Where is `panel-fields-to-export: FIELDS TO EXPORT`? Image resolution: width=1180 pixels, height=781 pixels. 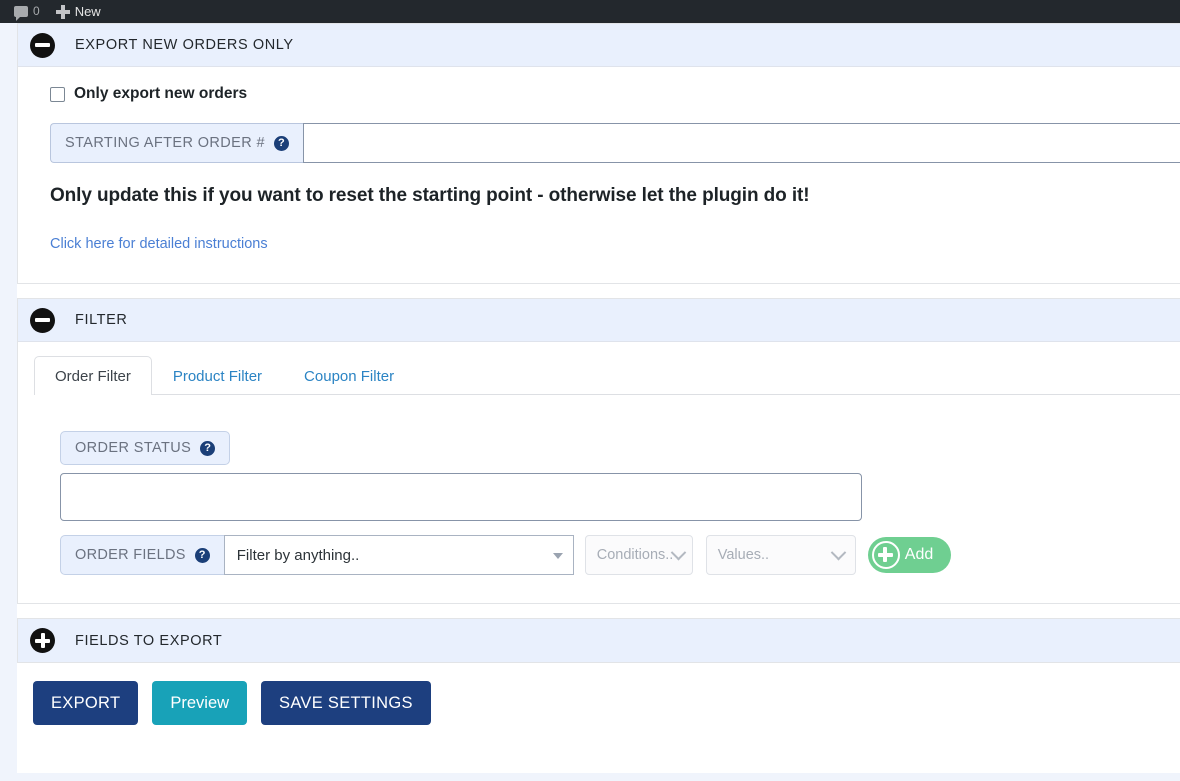
panel-fields-to-export: FIELDS TO EXPORT is located at coordinates (598, 640).